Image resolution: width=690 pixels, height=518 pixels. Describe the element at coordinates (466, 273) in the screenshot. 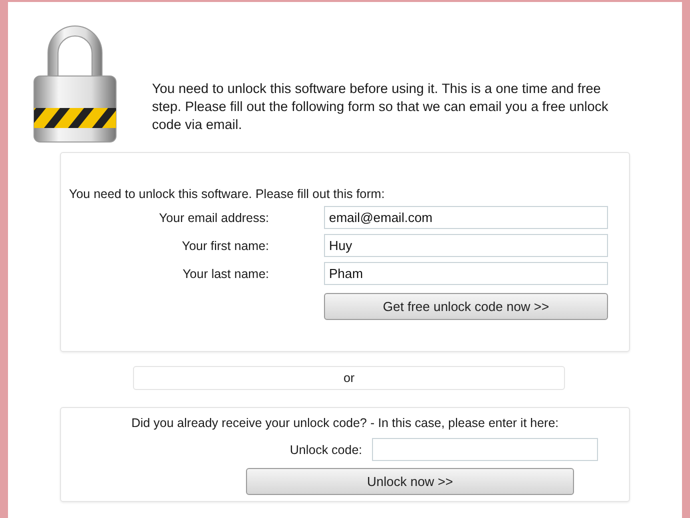

I see `input-field: Pham` at that location.